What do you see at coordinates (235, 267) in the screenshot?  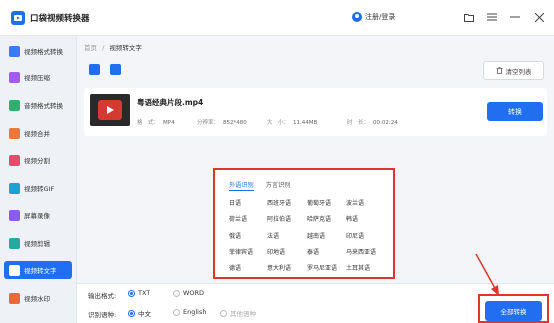 I see `language-option: 德语` at bounding box center [235, 267].